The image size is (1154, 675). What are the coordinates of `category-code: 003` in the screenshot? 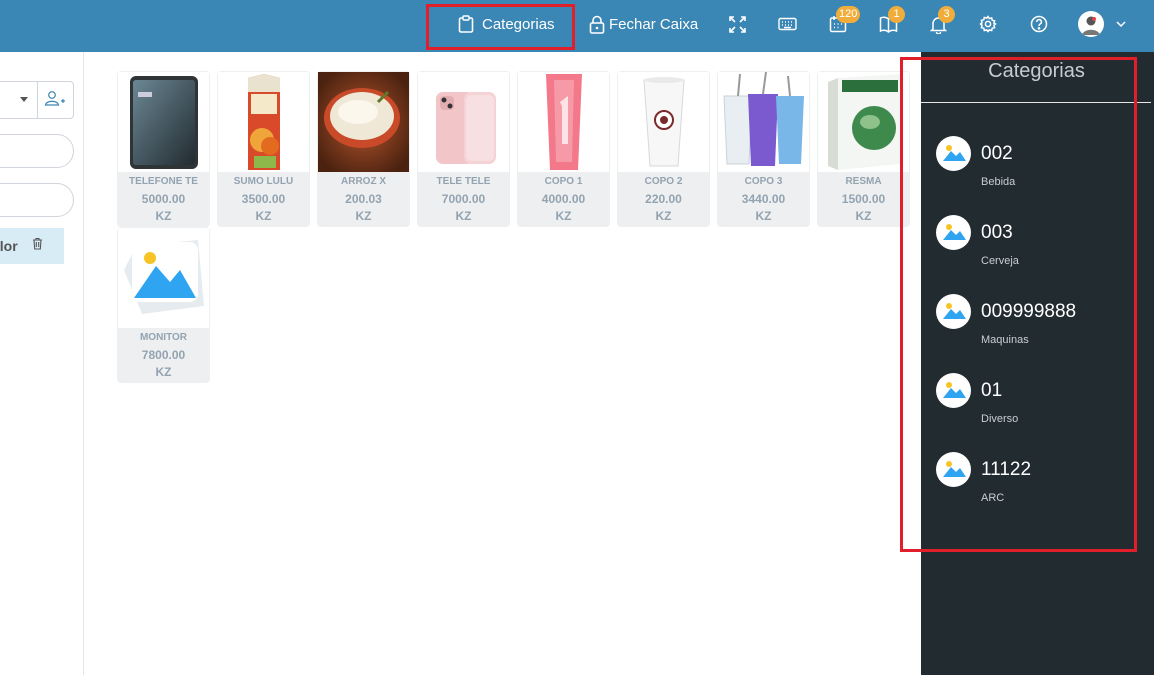 It's located at (997, 232).